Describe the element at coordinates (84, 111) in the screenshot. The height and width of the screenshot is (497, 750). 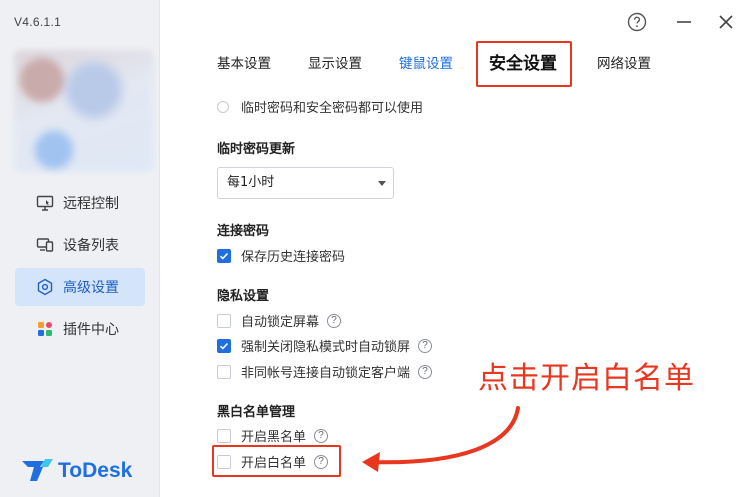
I see `profile-avatar` at that location.